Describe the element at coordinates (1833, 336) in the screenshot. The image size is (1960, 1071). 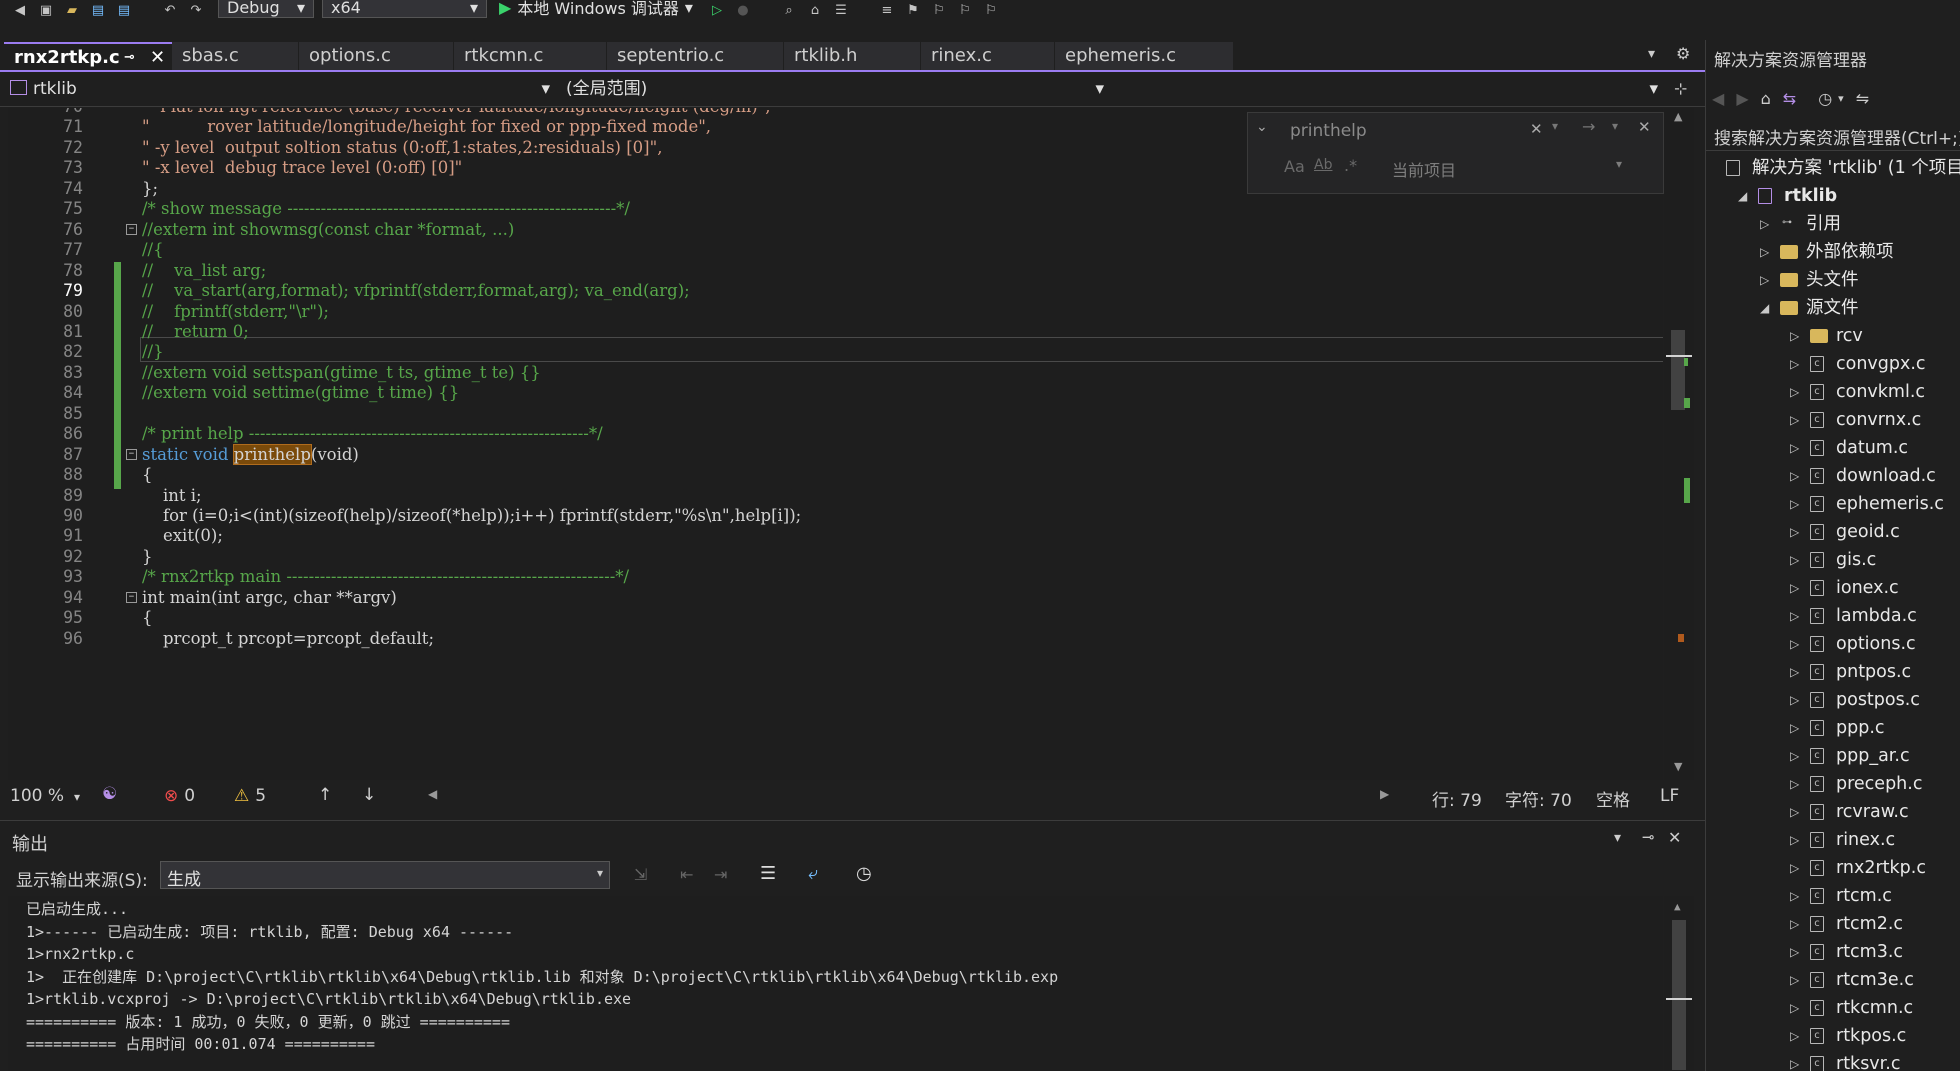
I see `tree-item-rcv: ▷ rcv` at that location.